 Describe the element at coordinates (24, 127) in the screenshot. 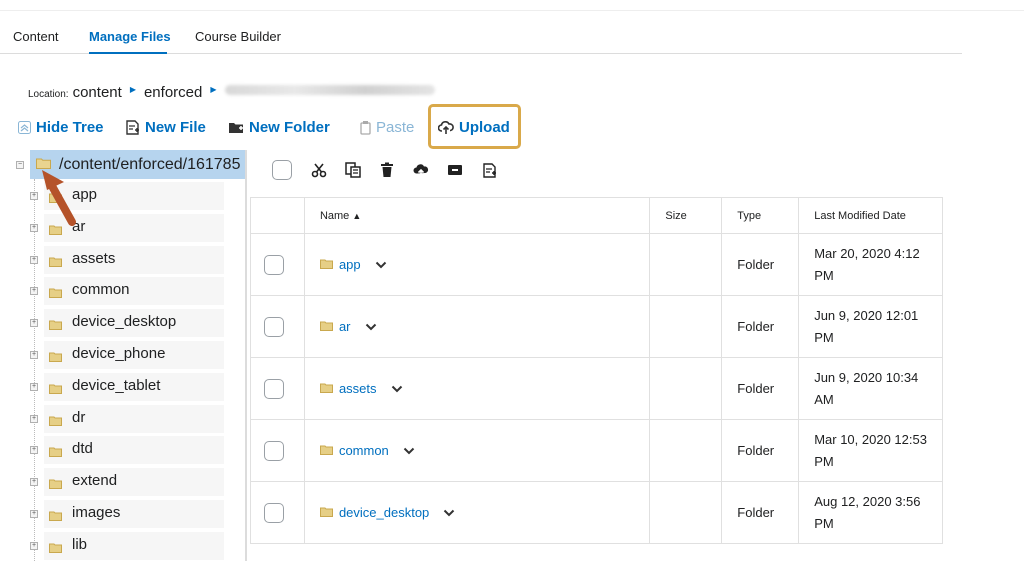

I see `collapse-tree-icon` at that location.